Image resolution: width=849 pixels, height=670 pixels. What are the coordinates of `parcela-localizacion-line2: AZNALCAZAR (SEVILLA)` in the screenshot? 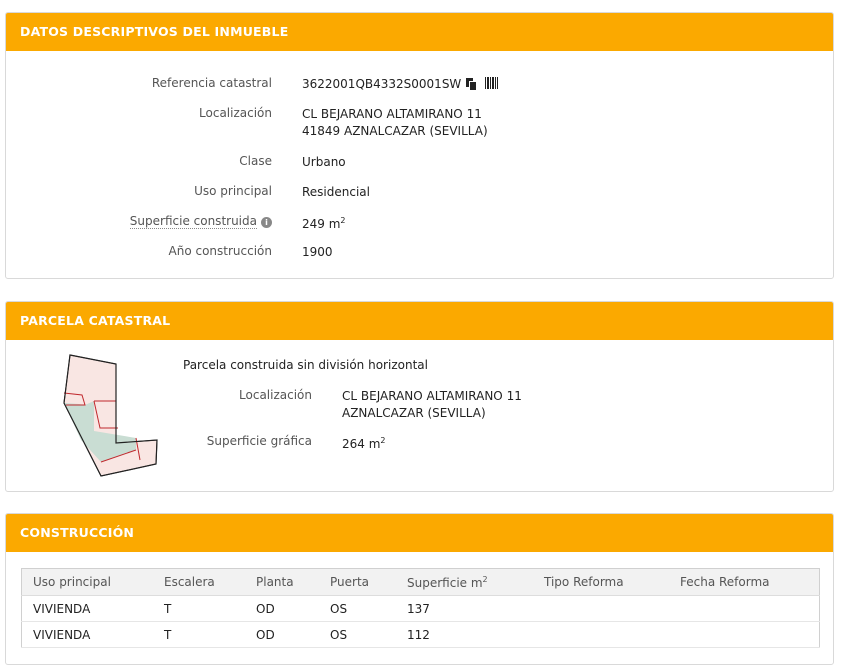 It's located at (414, 413).